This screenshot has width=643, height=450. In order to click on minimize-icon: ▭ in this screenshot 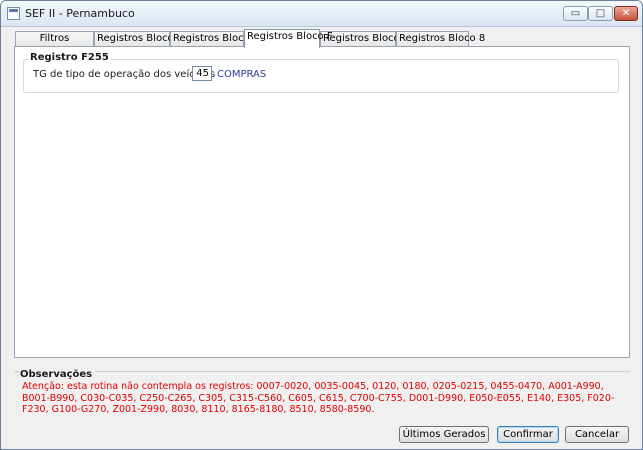, I will do `click(575, 13)`.